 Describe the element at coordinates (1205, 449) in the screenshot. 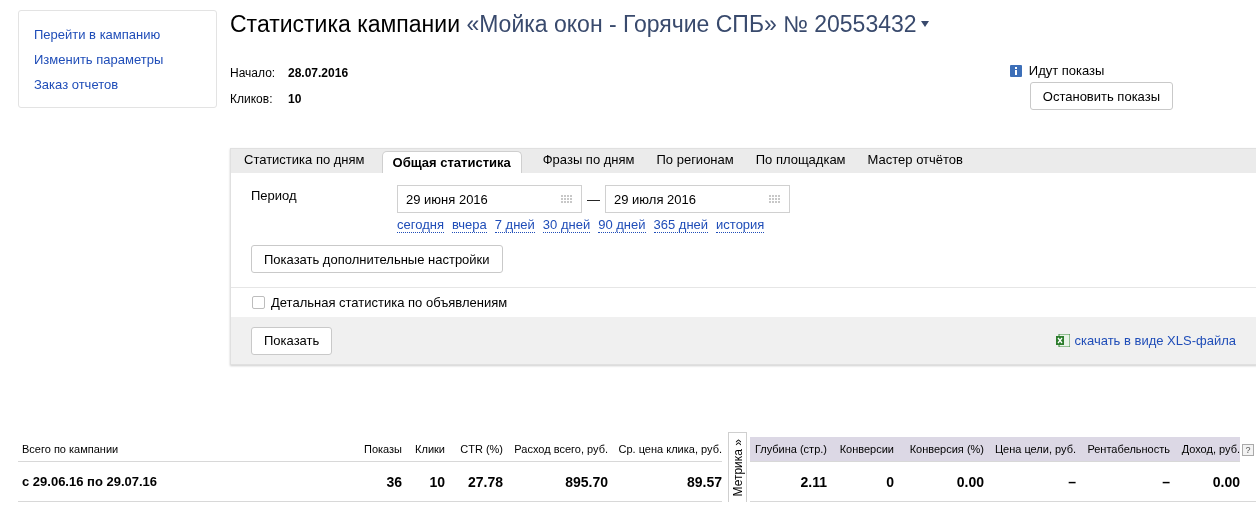

I see `column-header: Доход, руб.` at that location.